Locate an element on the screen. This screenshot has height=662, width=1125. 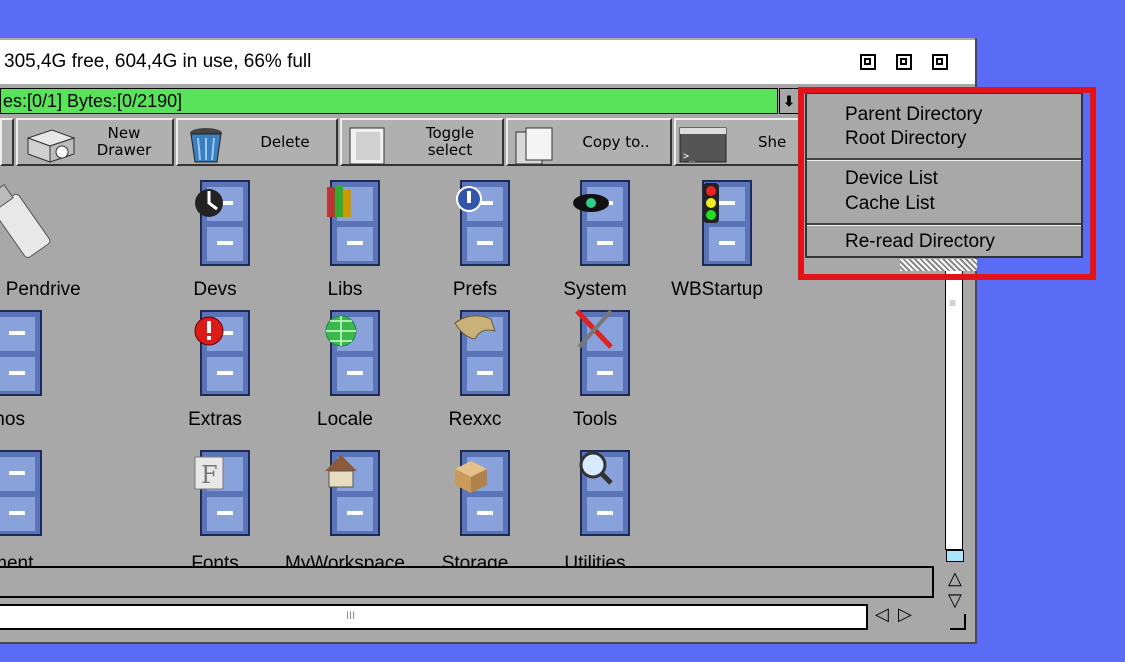
new-drawer-button: New Drawer is located at coordinates (95, 142).